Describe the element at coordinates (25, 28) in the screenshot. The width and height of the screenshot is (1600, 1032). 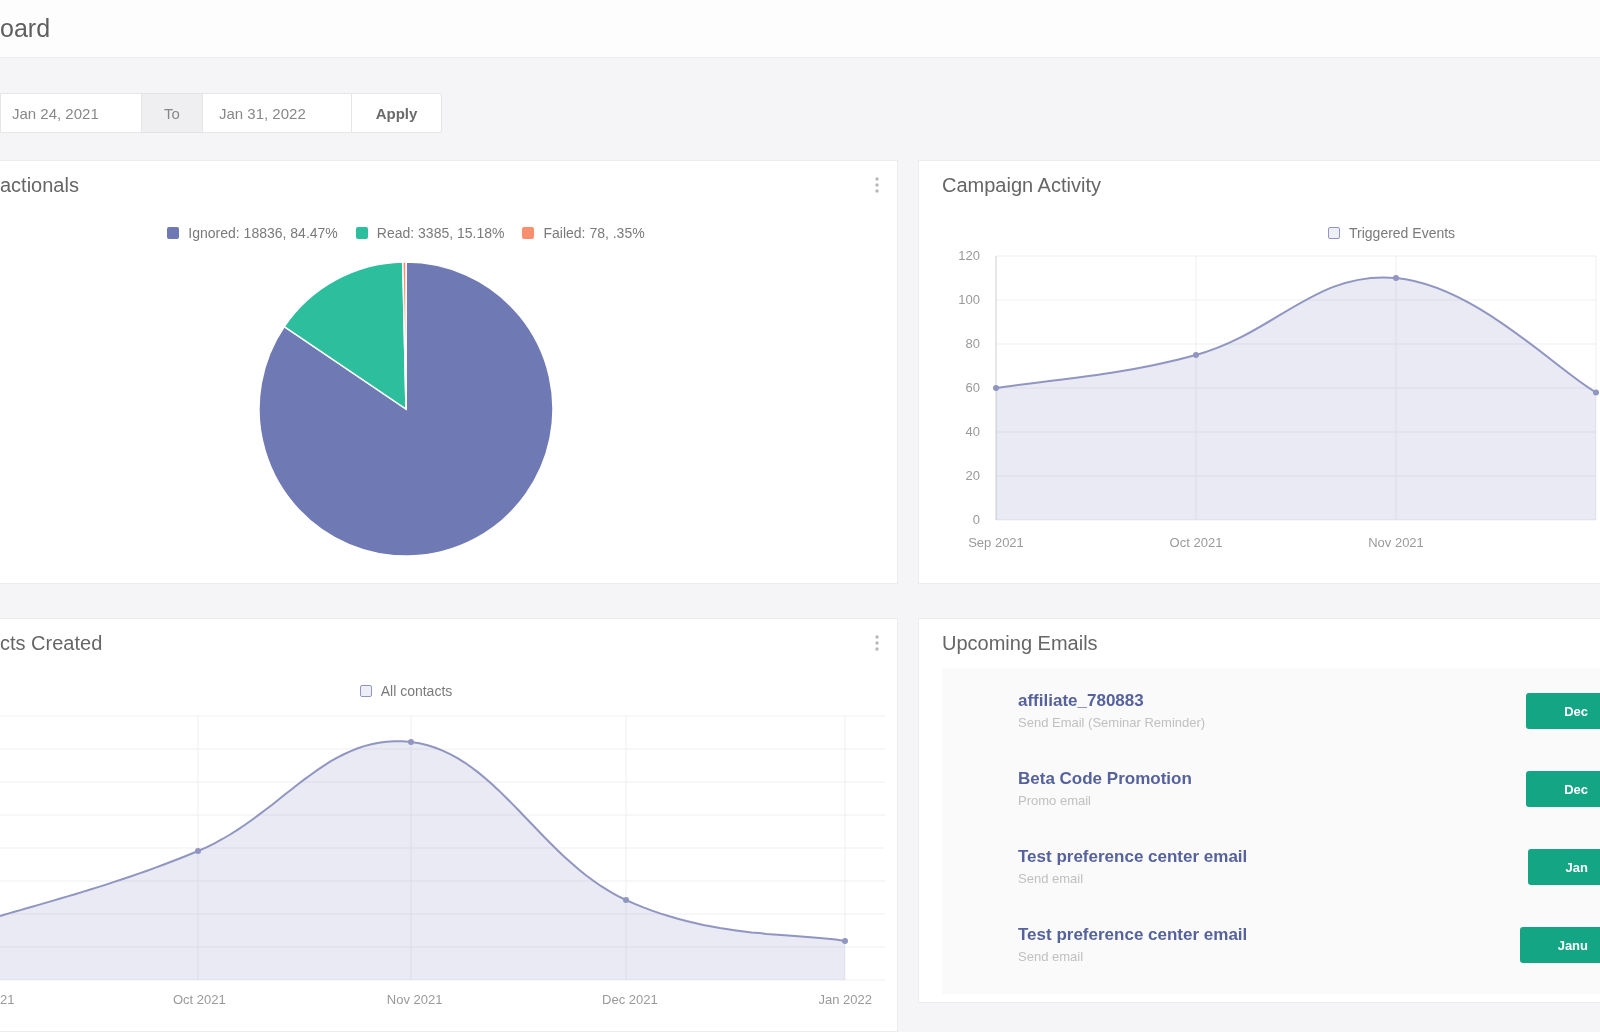
I see `page-title: oard` at that location.